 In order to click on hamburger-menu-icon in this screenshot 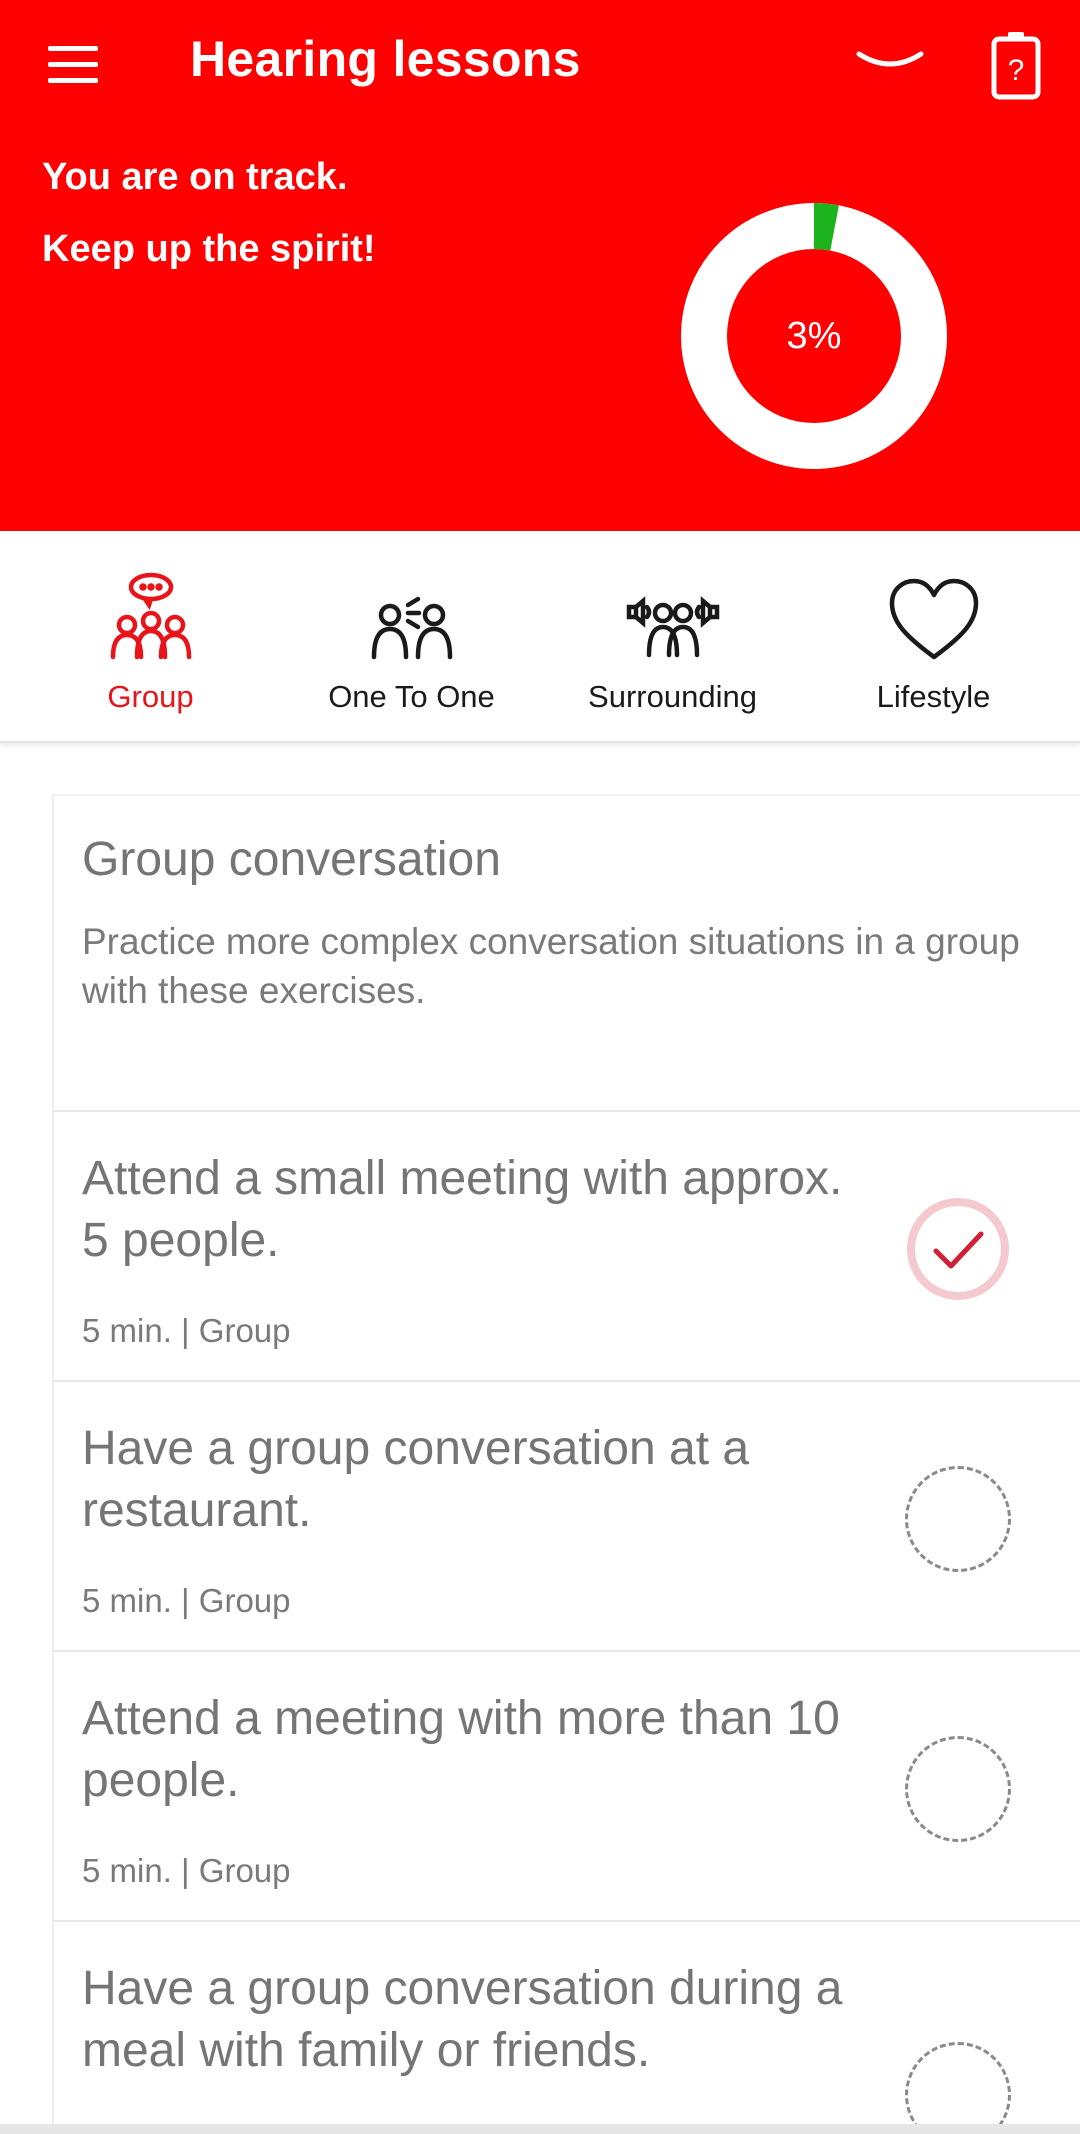, I will do `click(73, 64)`.